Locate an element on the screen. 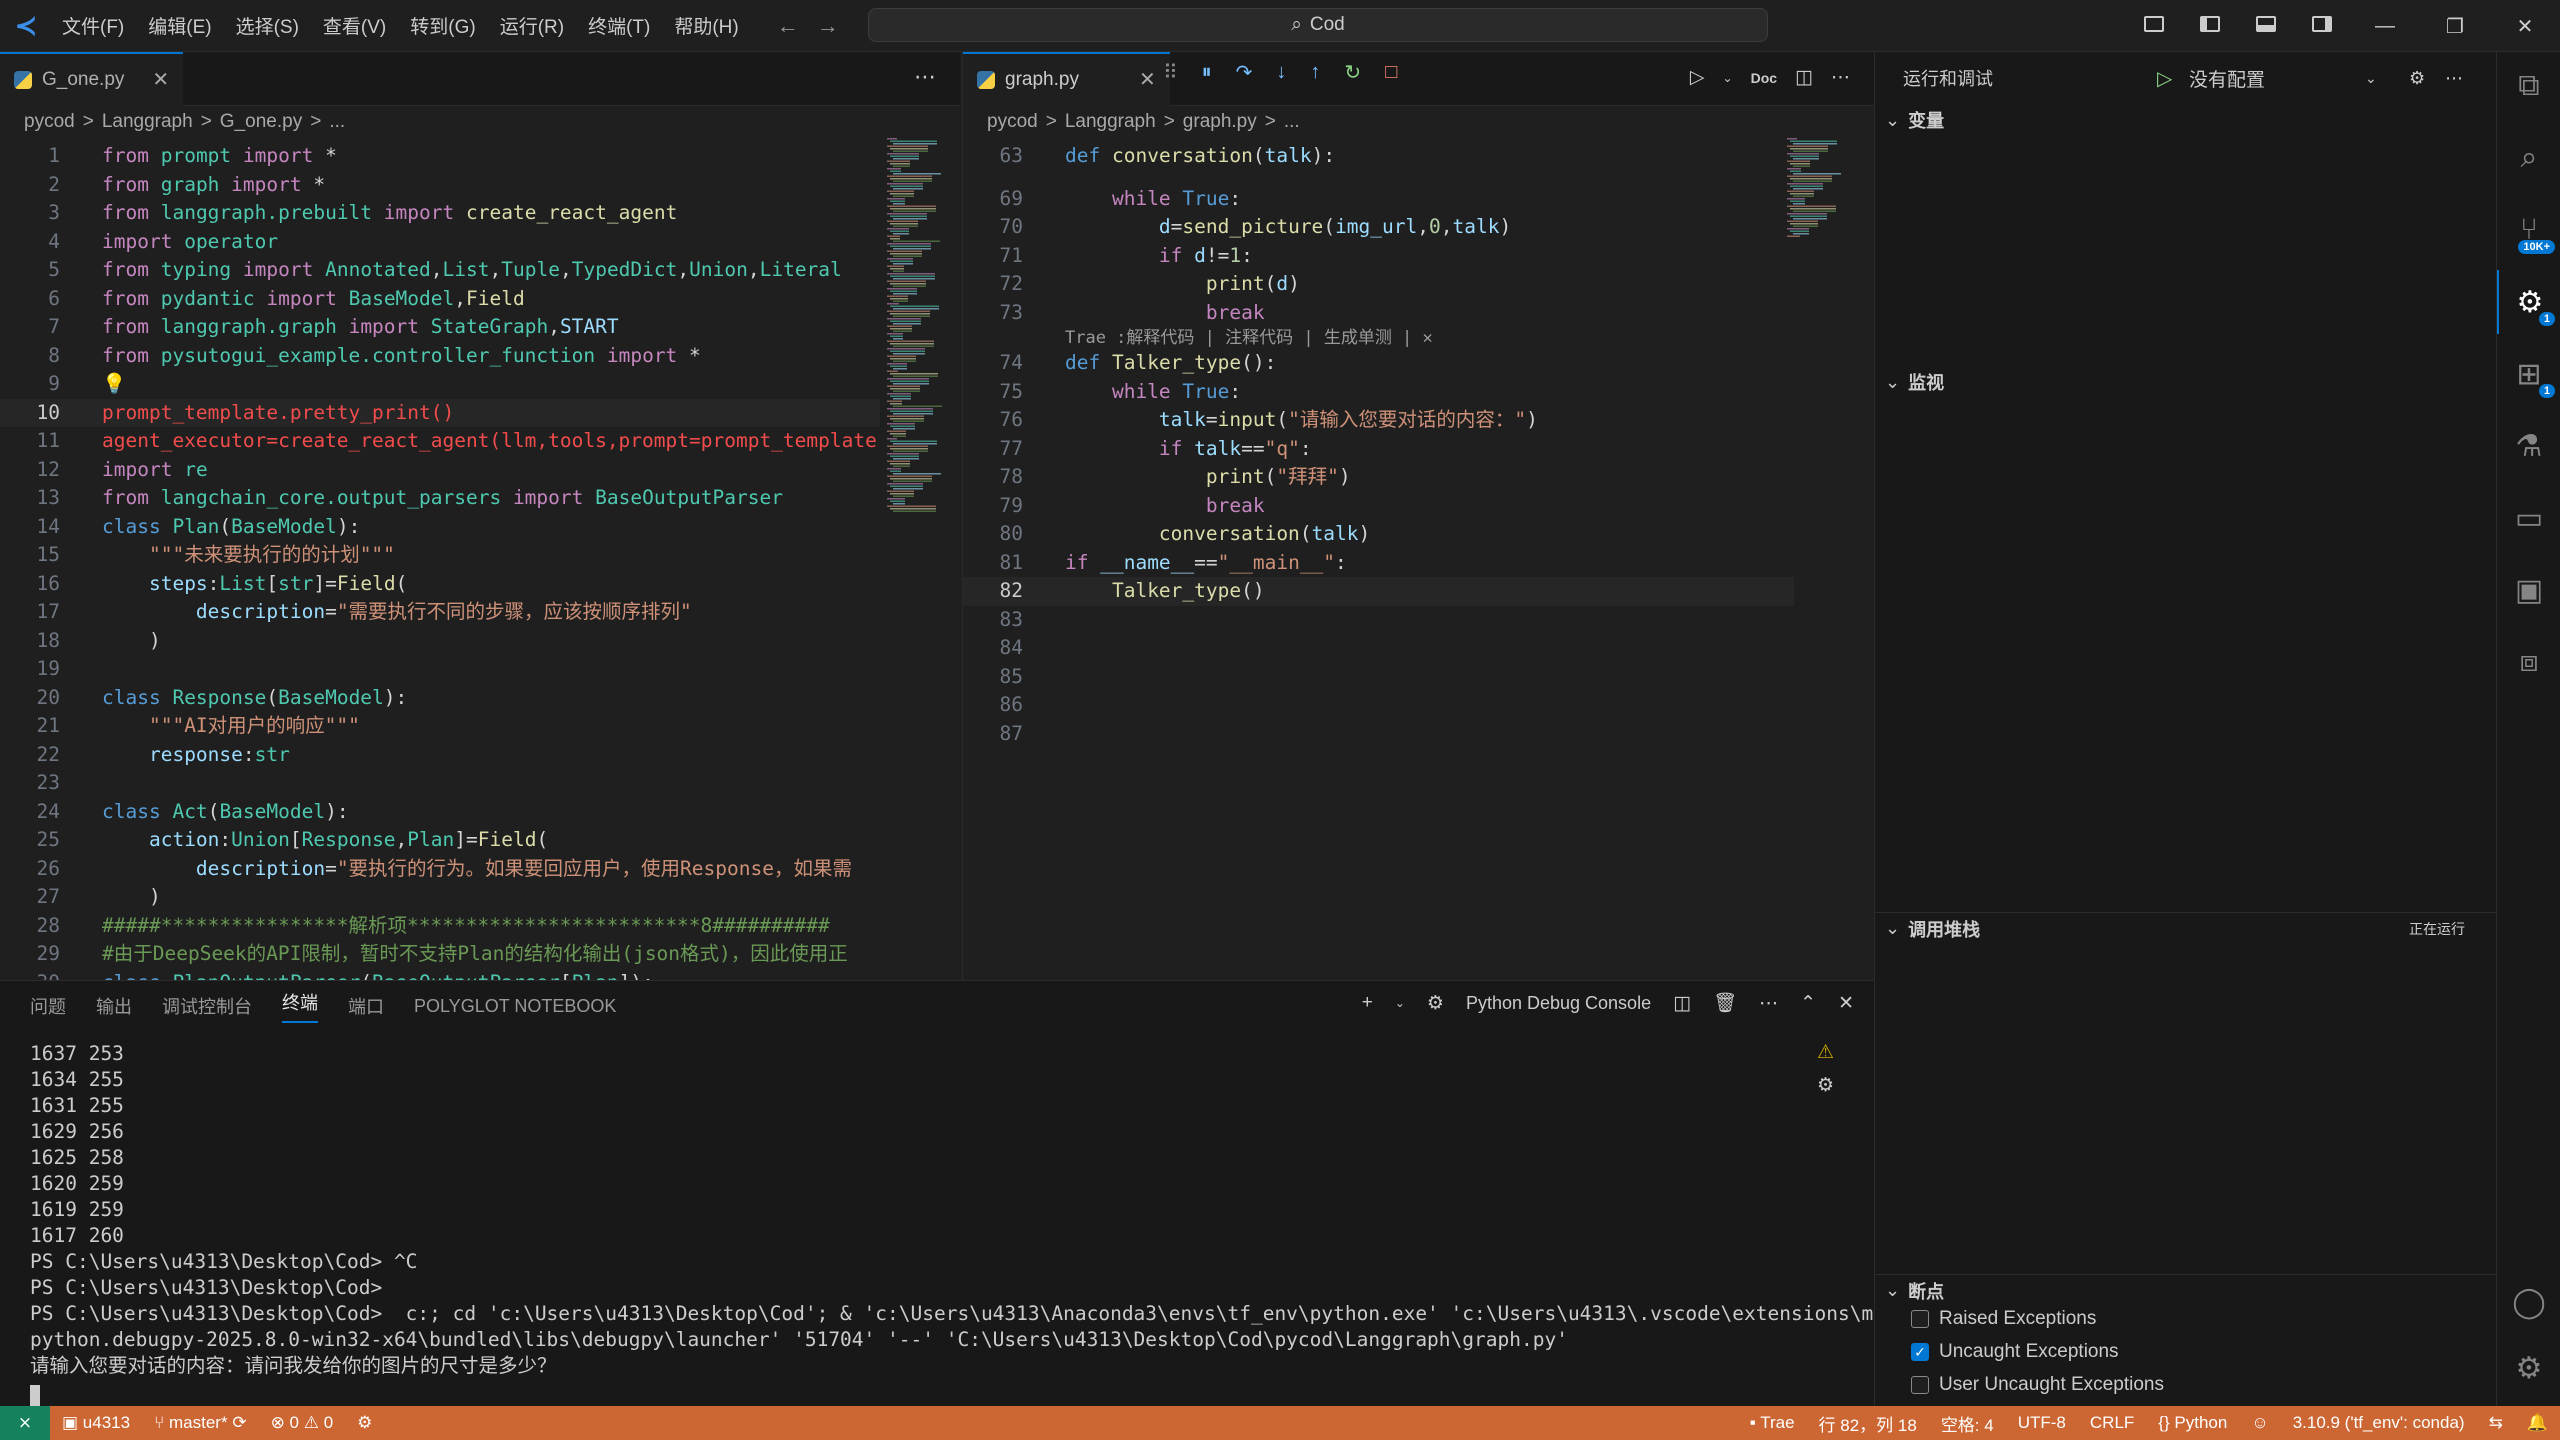  status-encoding: UTF-8 is located at coordinates (2042, 1423).